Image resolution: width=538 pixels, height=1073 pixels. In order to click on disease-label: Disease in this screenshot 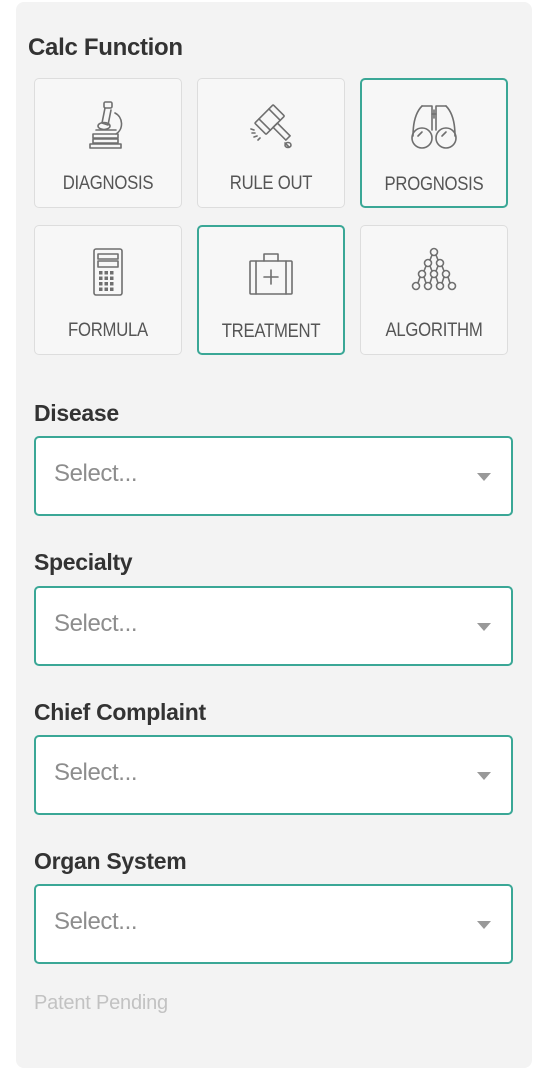, I will do `click(76, 413)`.